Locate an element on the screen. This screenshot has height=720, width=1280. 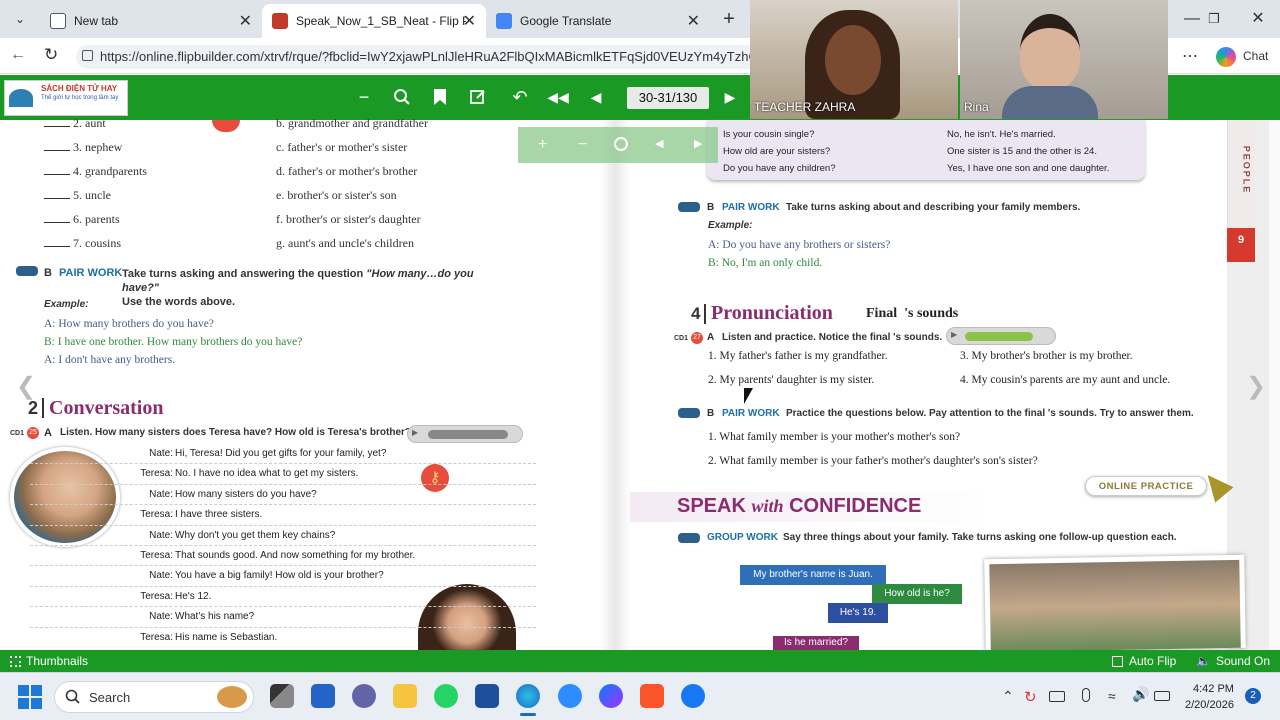
pan-right-icon: ▶ is located at coordinates (698, 143).